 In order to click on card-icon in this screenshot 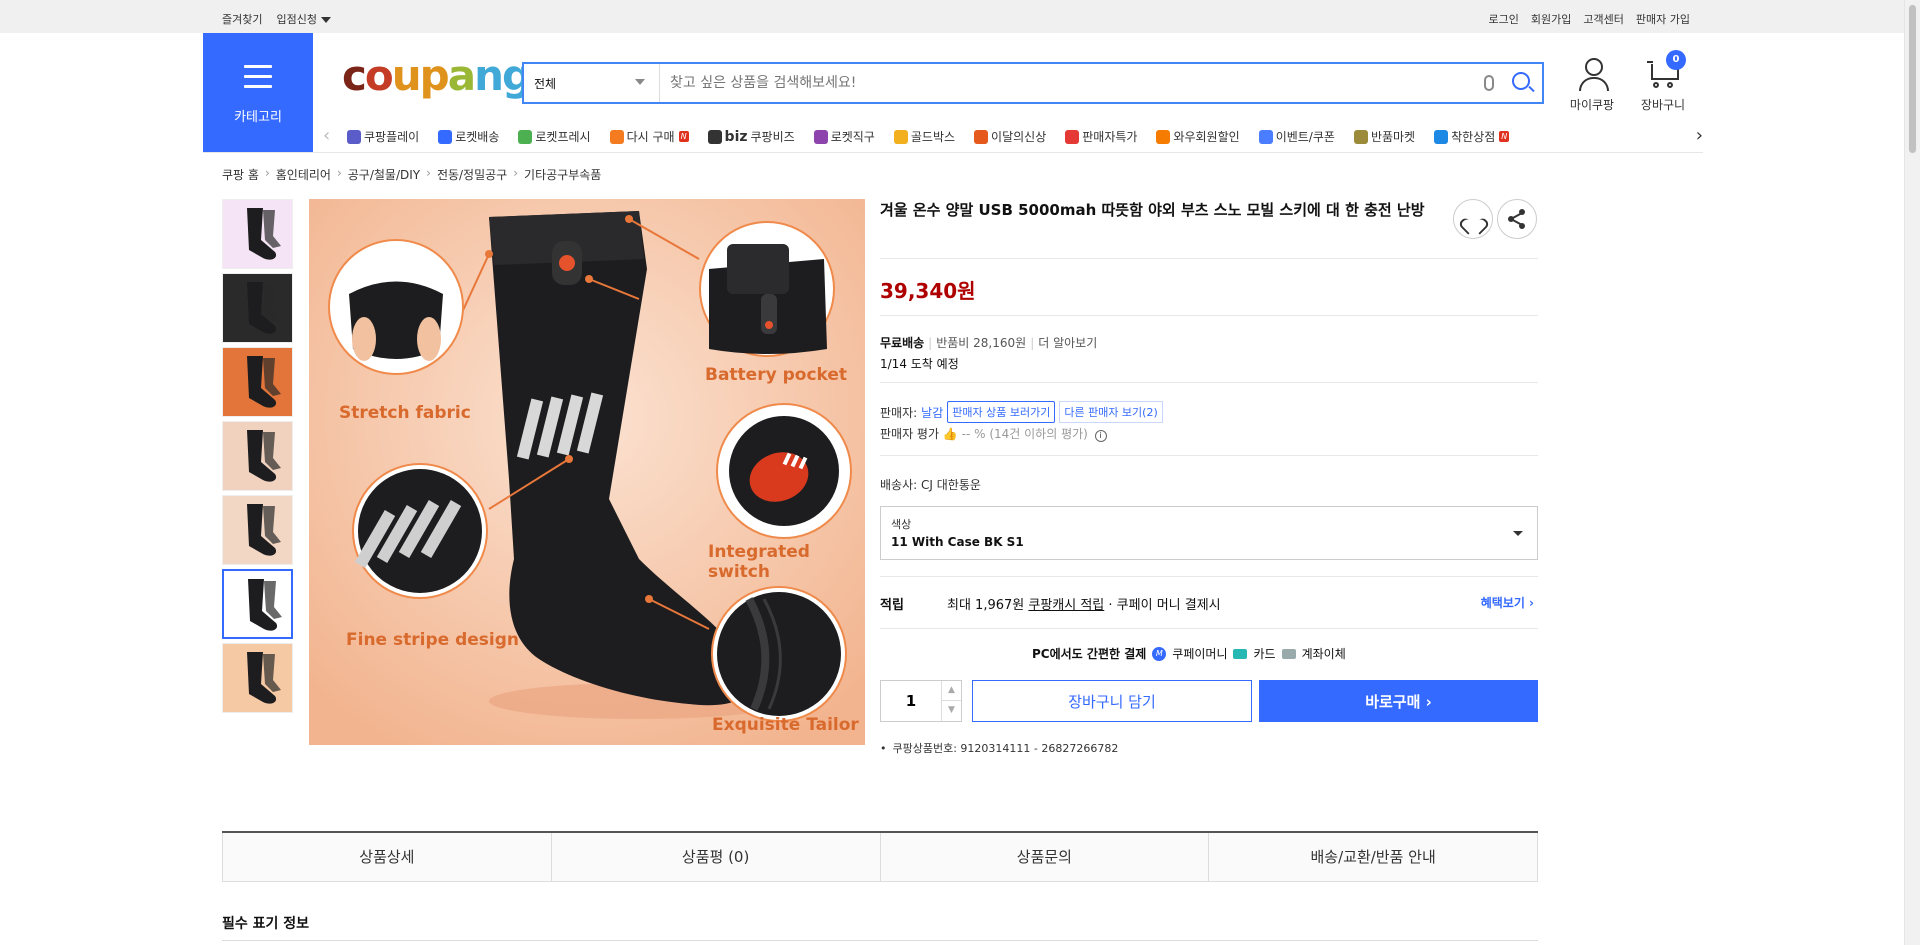, I will do `click(1240, 653)`.